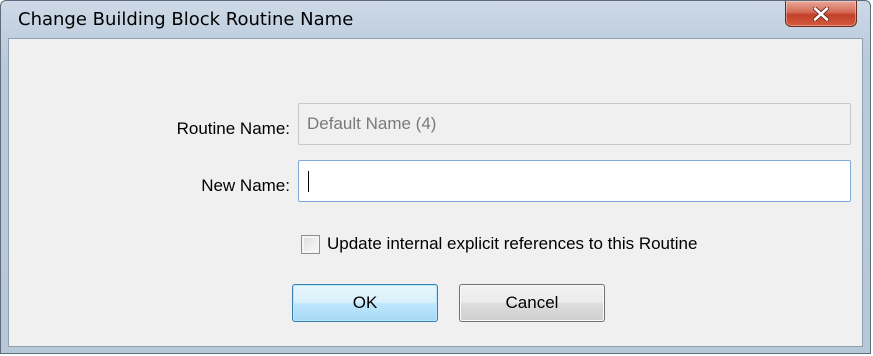  I want to click on routine-name-field: Default Name (4), so click(574, 124).